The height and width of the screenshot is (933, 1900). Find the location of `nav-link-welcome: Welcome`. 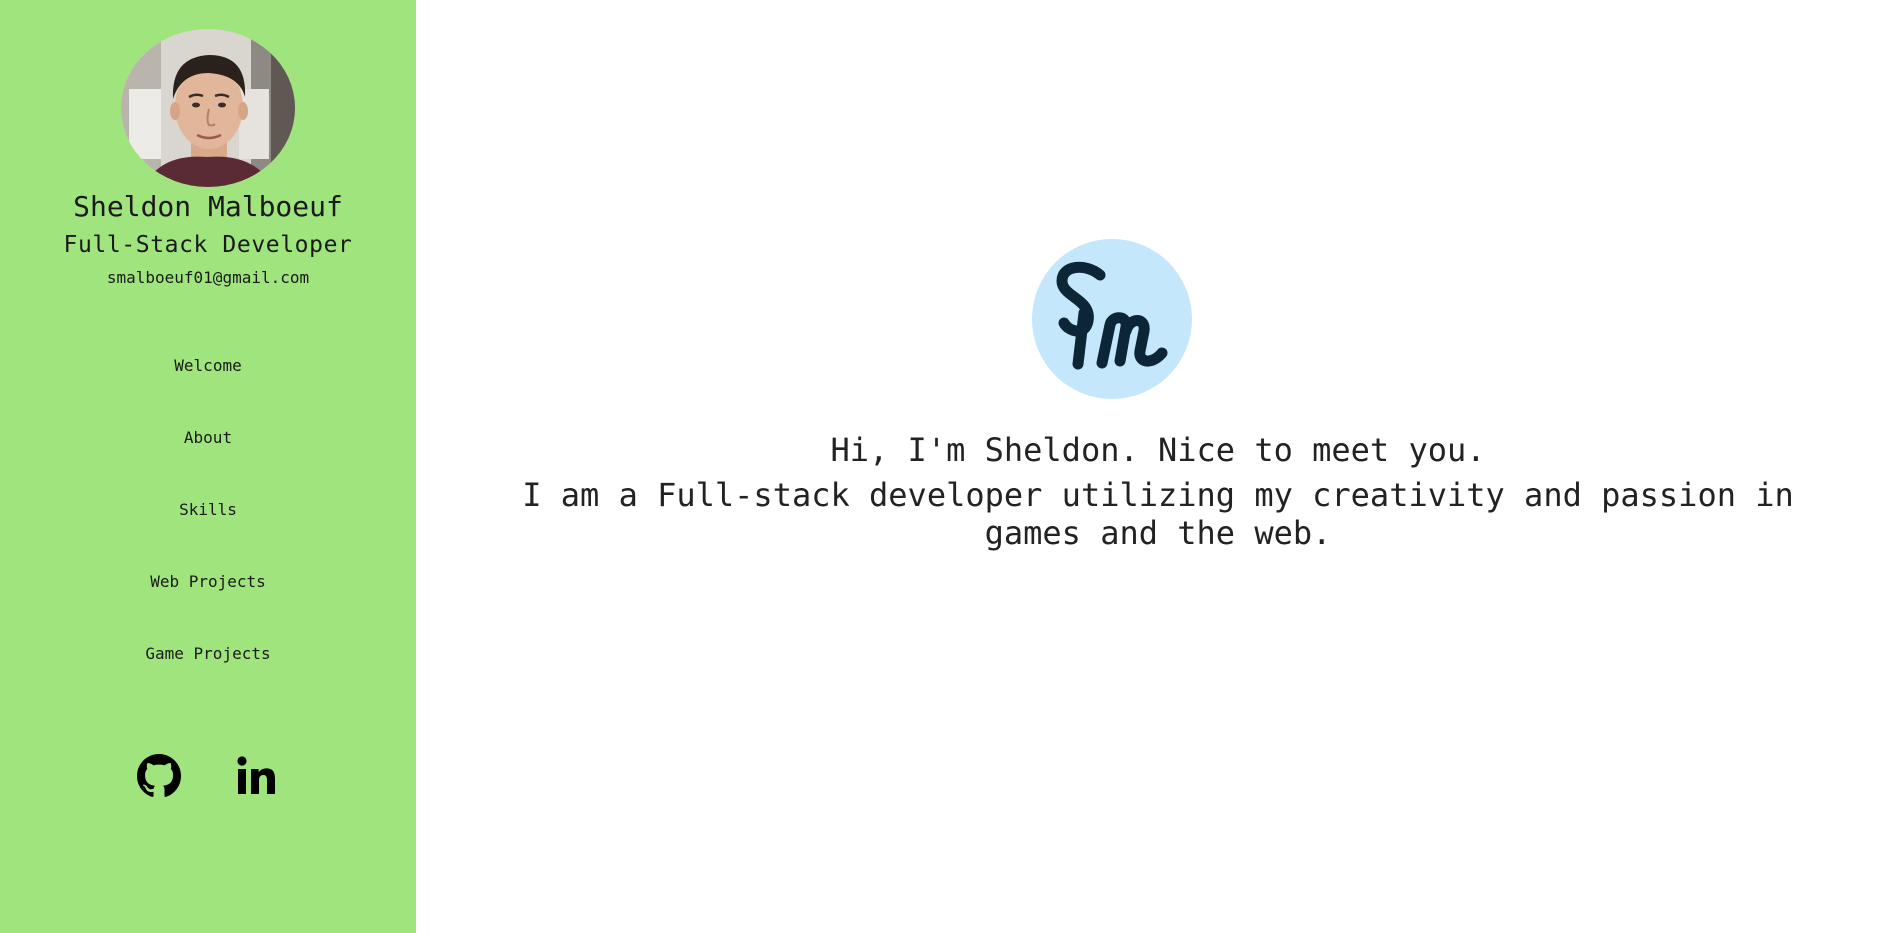

nav-link-welcome: Welcome is located at coordinates (207, 366).